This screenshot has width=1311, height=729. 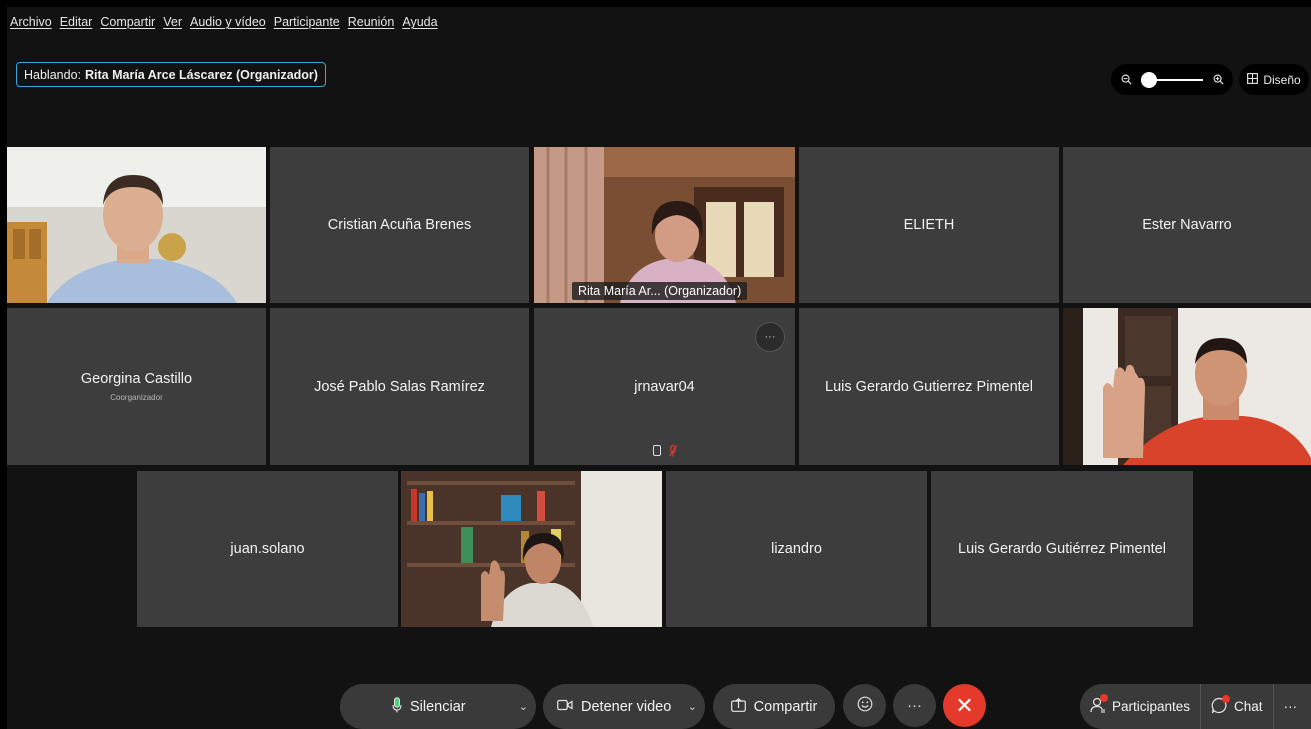 I want to click on microphone-icon, so click(x=397, y=706).